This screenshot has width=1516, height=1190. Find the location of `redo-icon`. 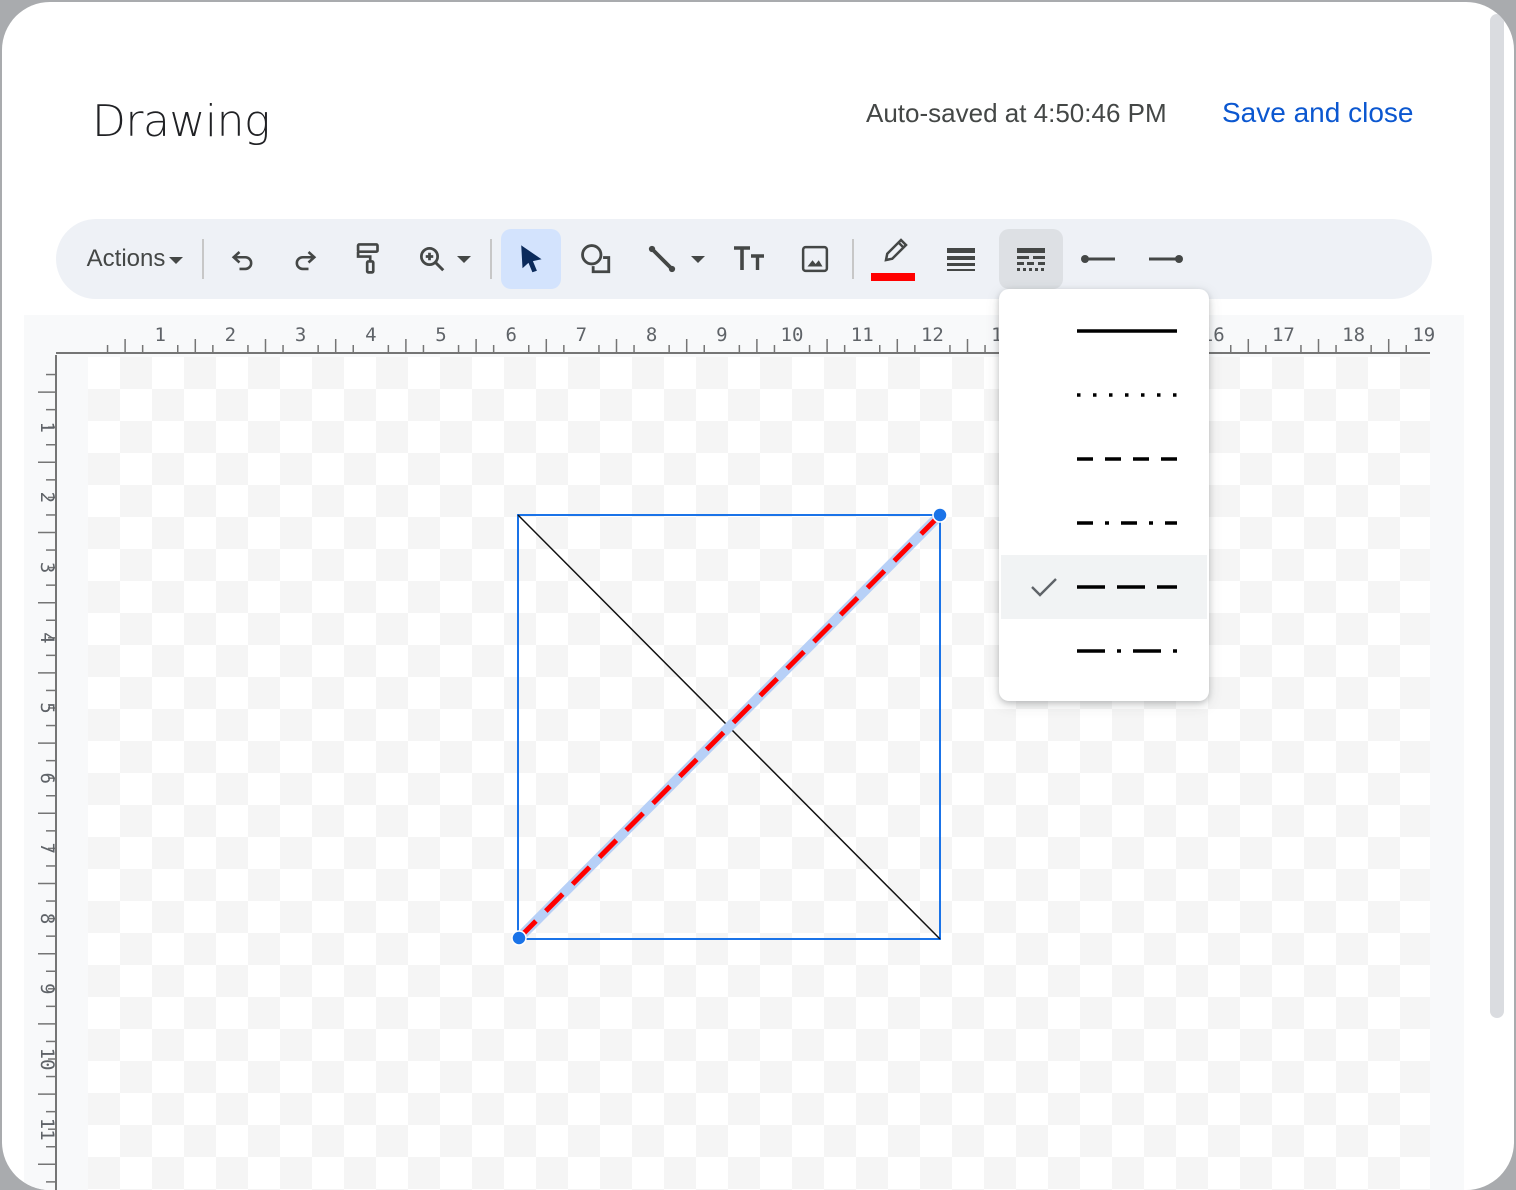

redo-icon is located at coordinates (306, 261).